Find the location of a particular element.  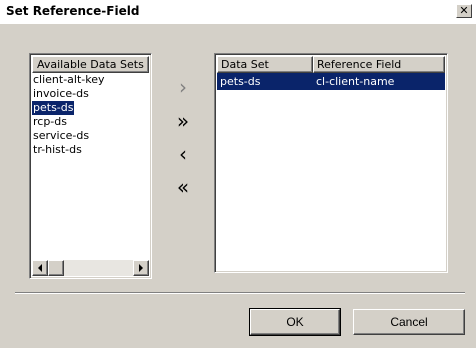

list-item-pets-ds: pets-ds is located at coordinates (53, 108).